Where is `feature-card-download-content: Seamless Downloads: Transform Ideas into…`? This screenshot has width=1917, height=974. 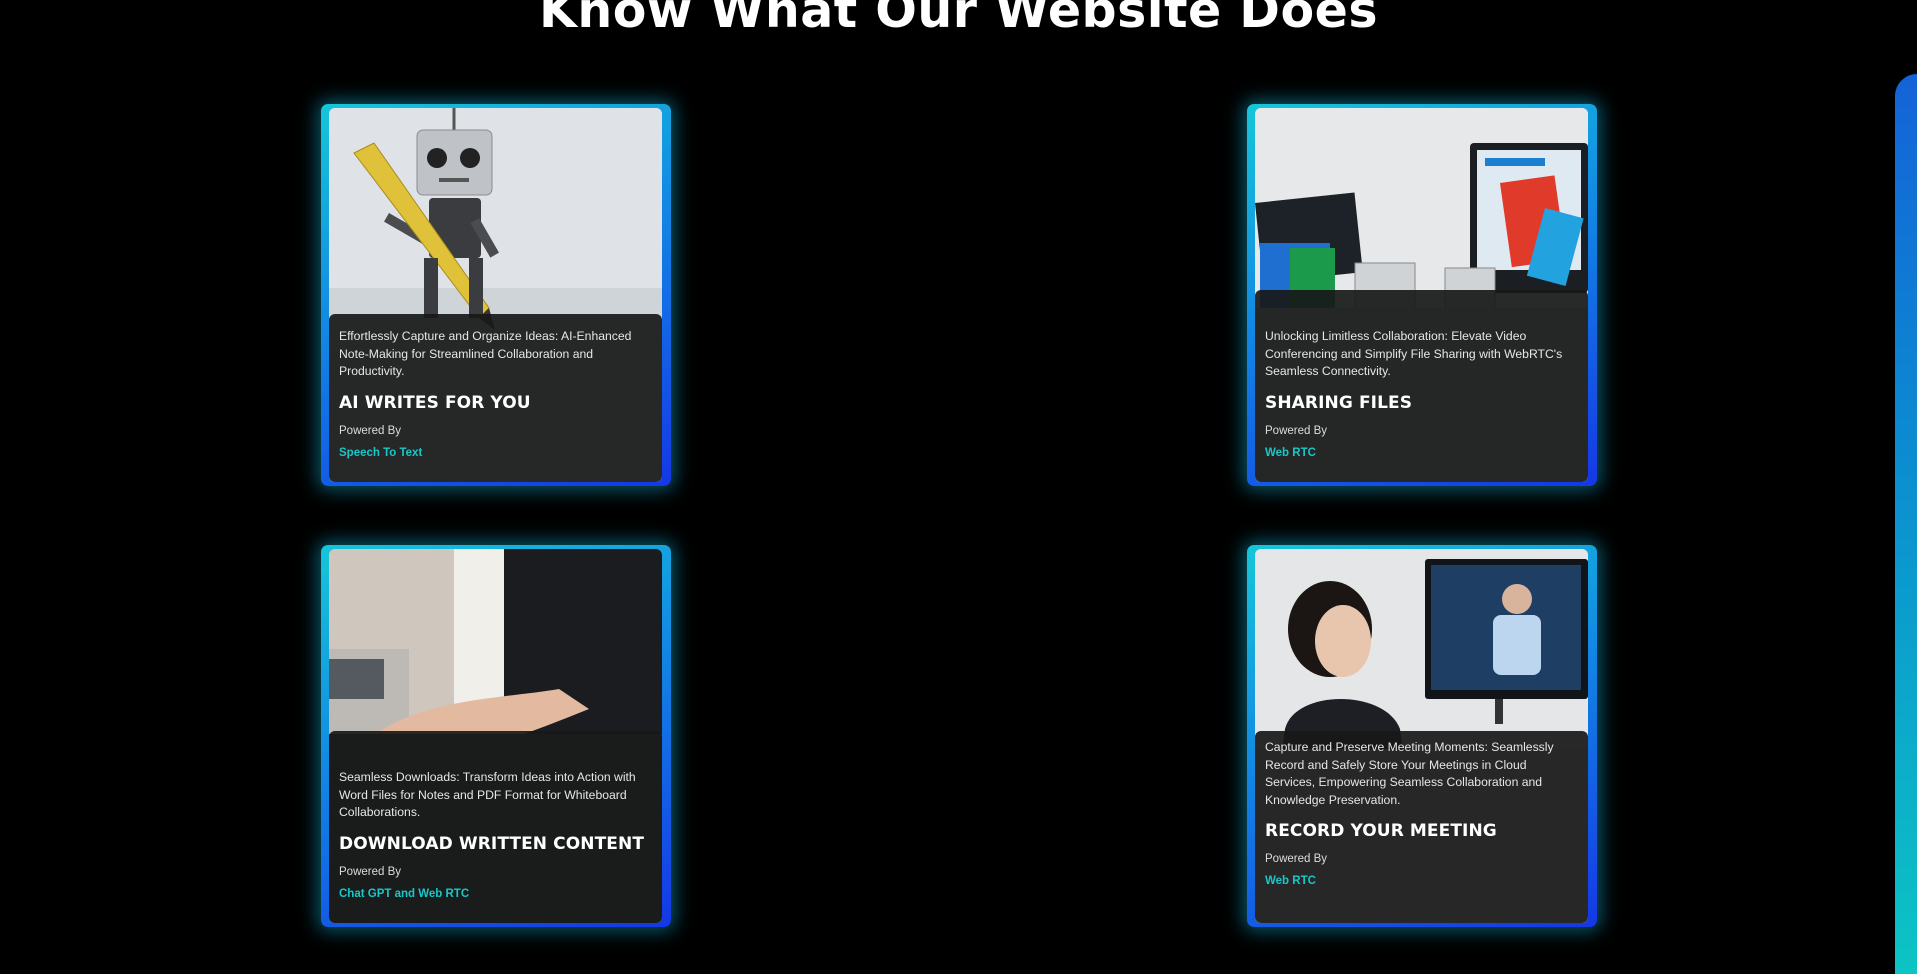
feature-card-download-content: Seamless Downloads: Transform Ideas into… is located at coordinates (496, 736).